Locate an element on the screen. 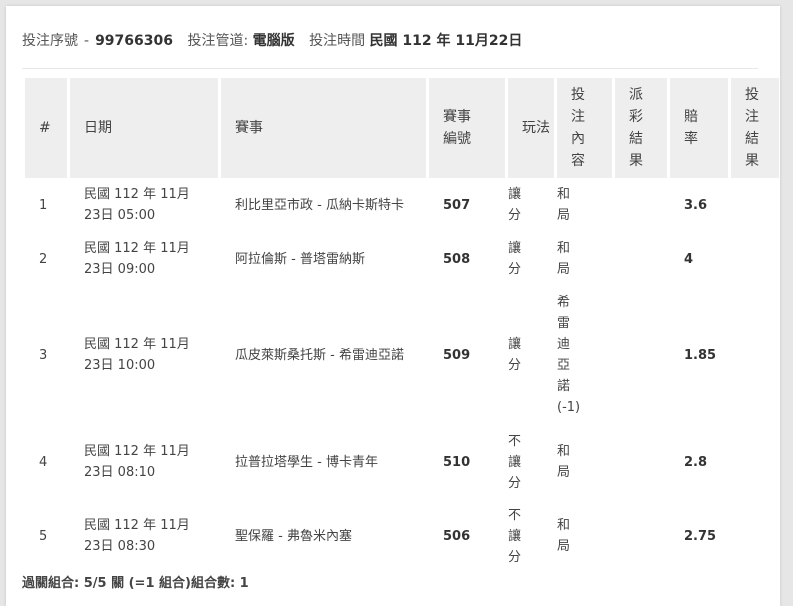  row-date: 民國 112 年 11月 23日 08:30 is located at coordinates (144, 536).